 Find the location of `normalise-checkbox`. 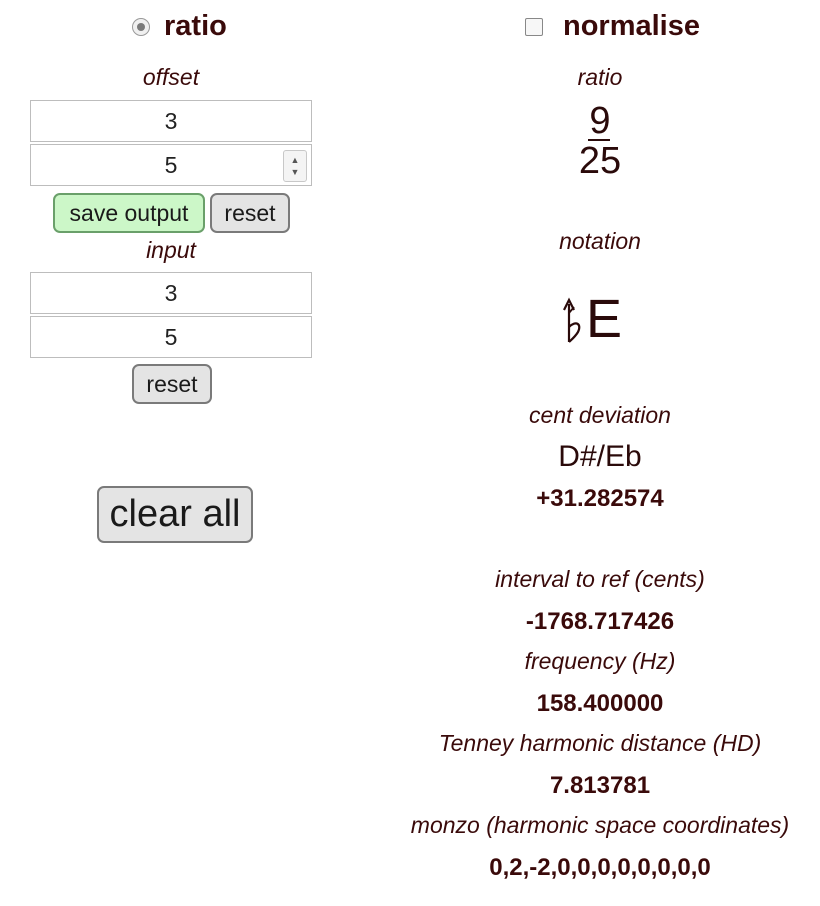

normalise-checkbox is located at coordinates (534, 26).